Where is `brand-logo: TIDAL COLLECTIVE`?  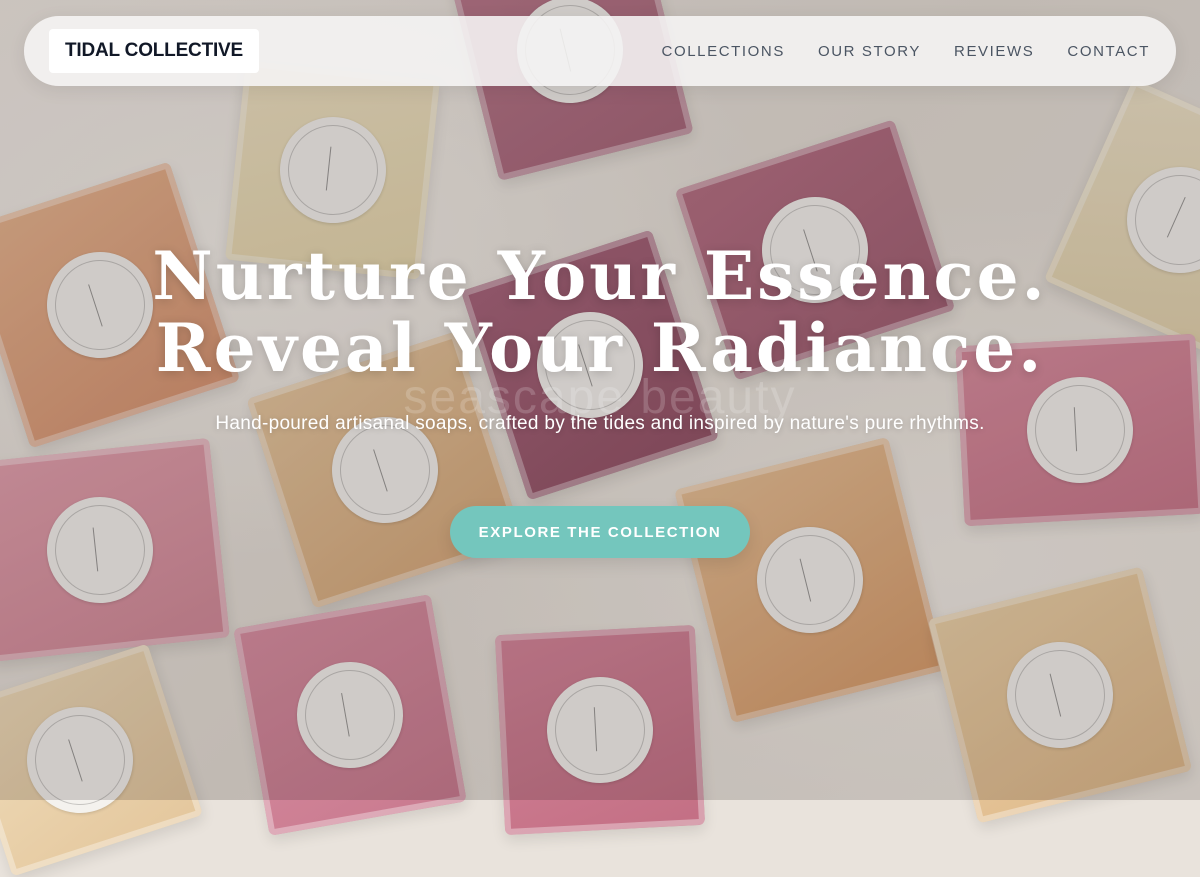
brand-logo: TIDAL COLLECTIVE is located at coordinates (154, 51).